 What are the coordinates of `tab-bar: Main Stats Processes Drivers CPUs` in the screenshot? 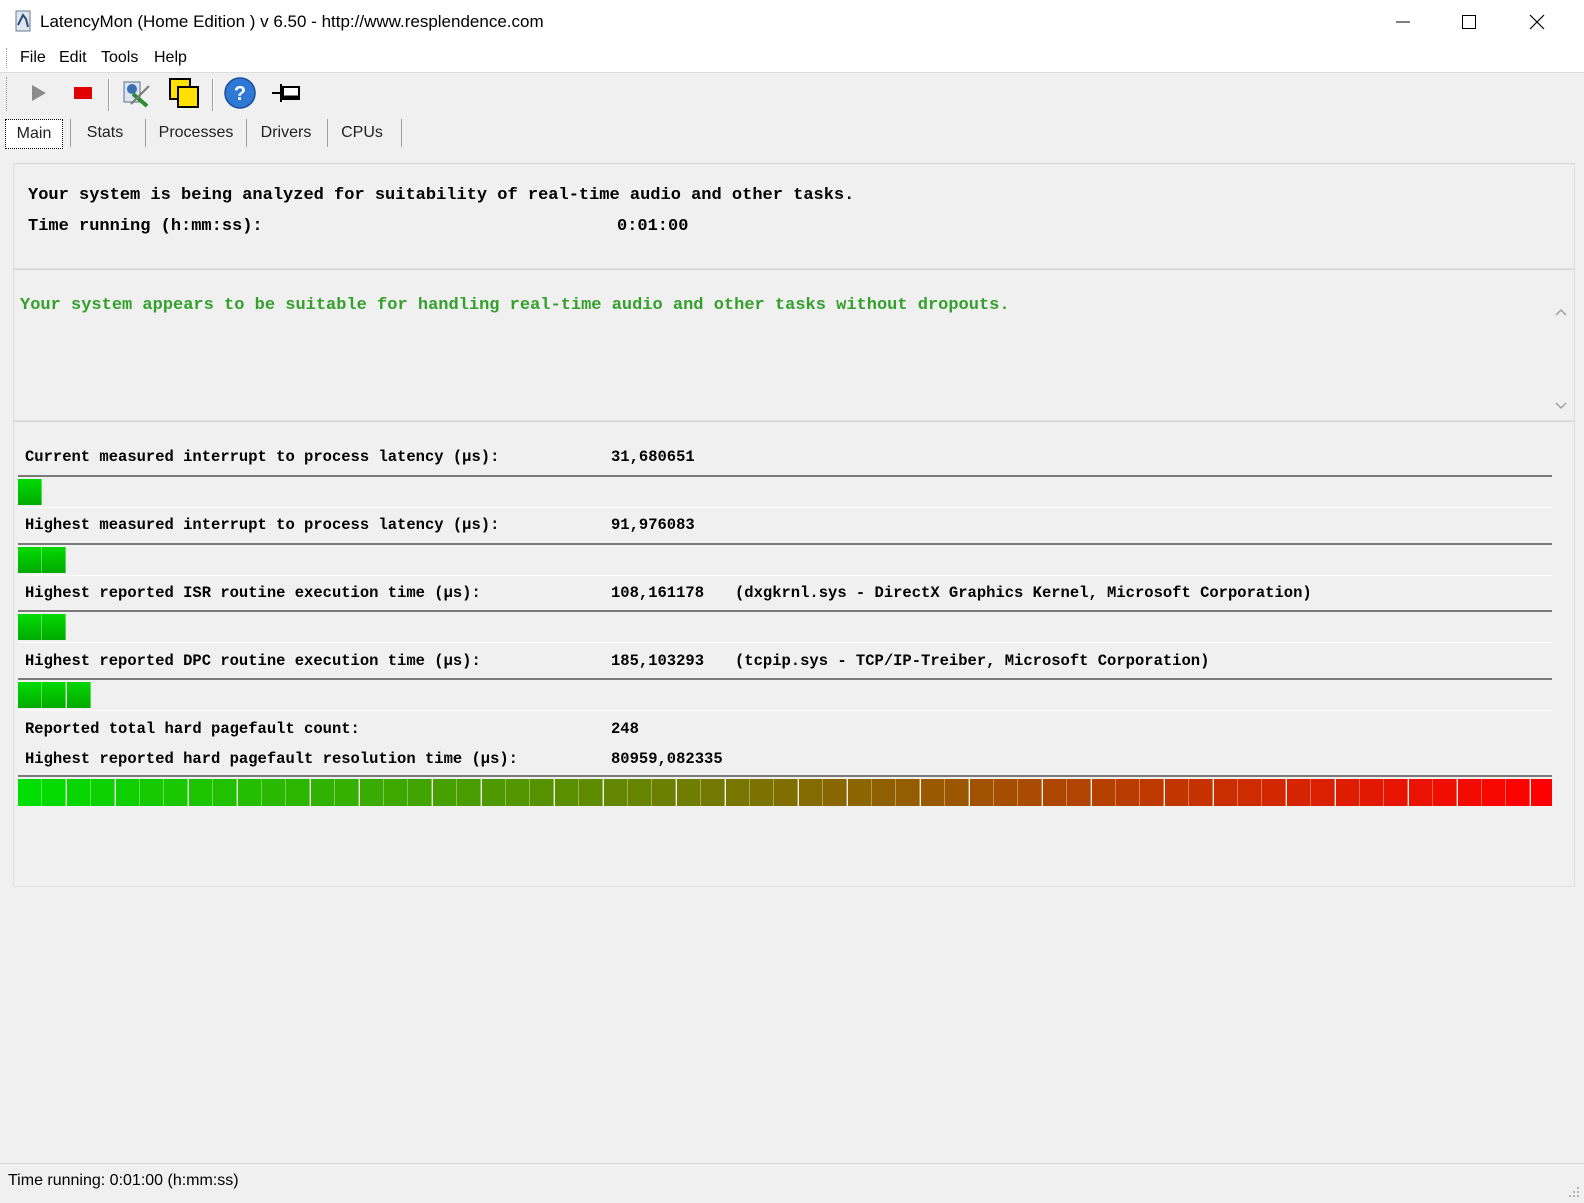 It's located at (792, 133).